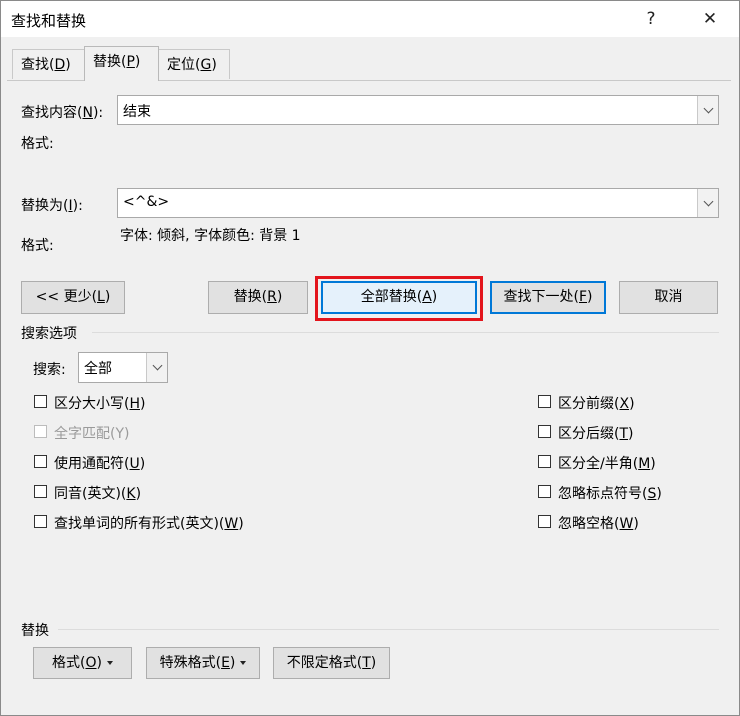 This screenshot has height=716, width=740. I want to click on match-suffix-label: 区分后缀(T), so click(596, 433).